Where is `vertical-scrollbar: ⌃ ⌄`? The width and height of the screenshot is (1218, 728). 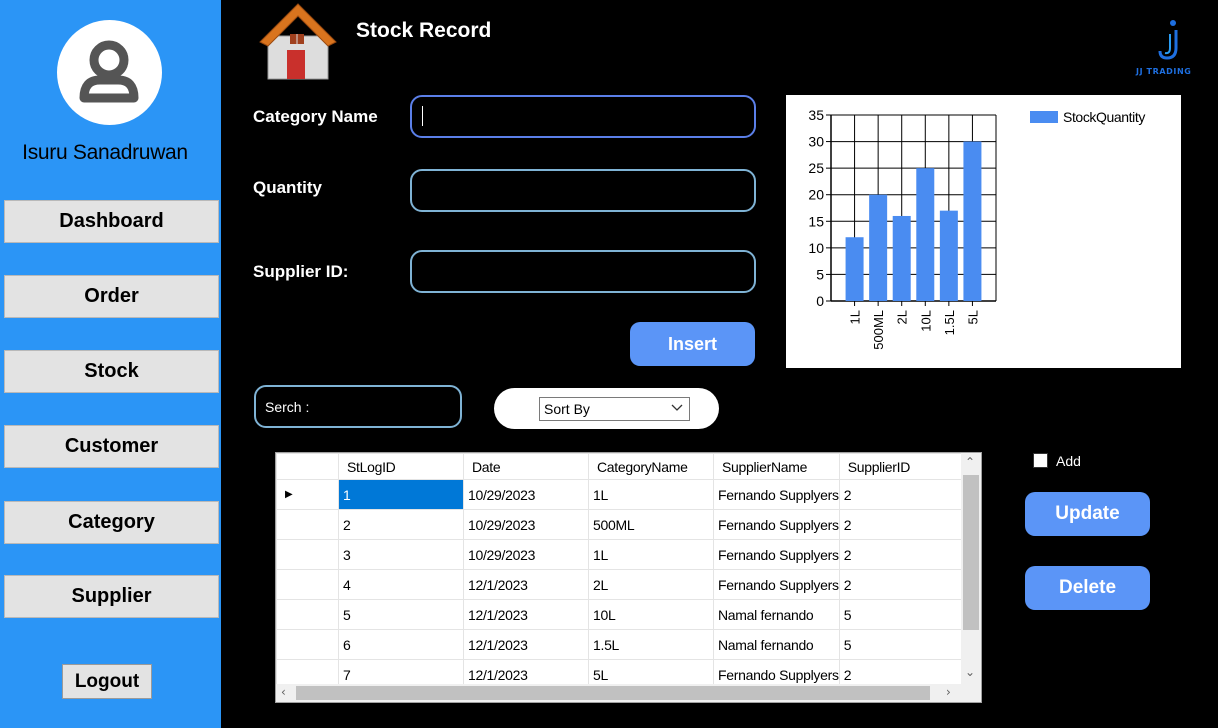
vertical-scrollbar: ⌃ ⌄ is located at coordinates (971, 569).